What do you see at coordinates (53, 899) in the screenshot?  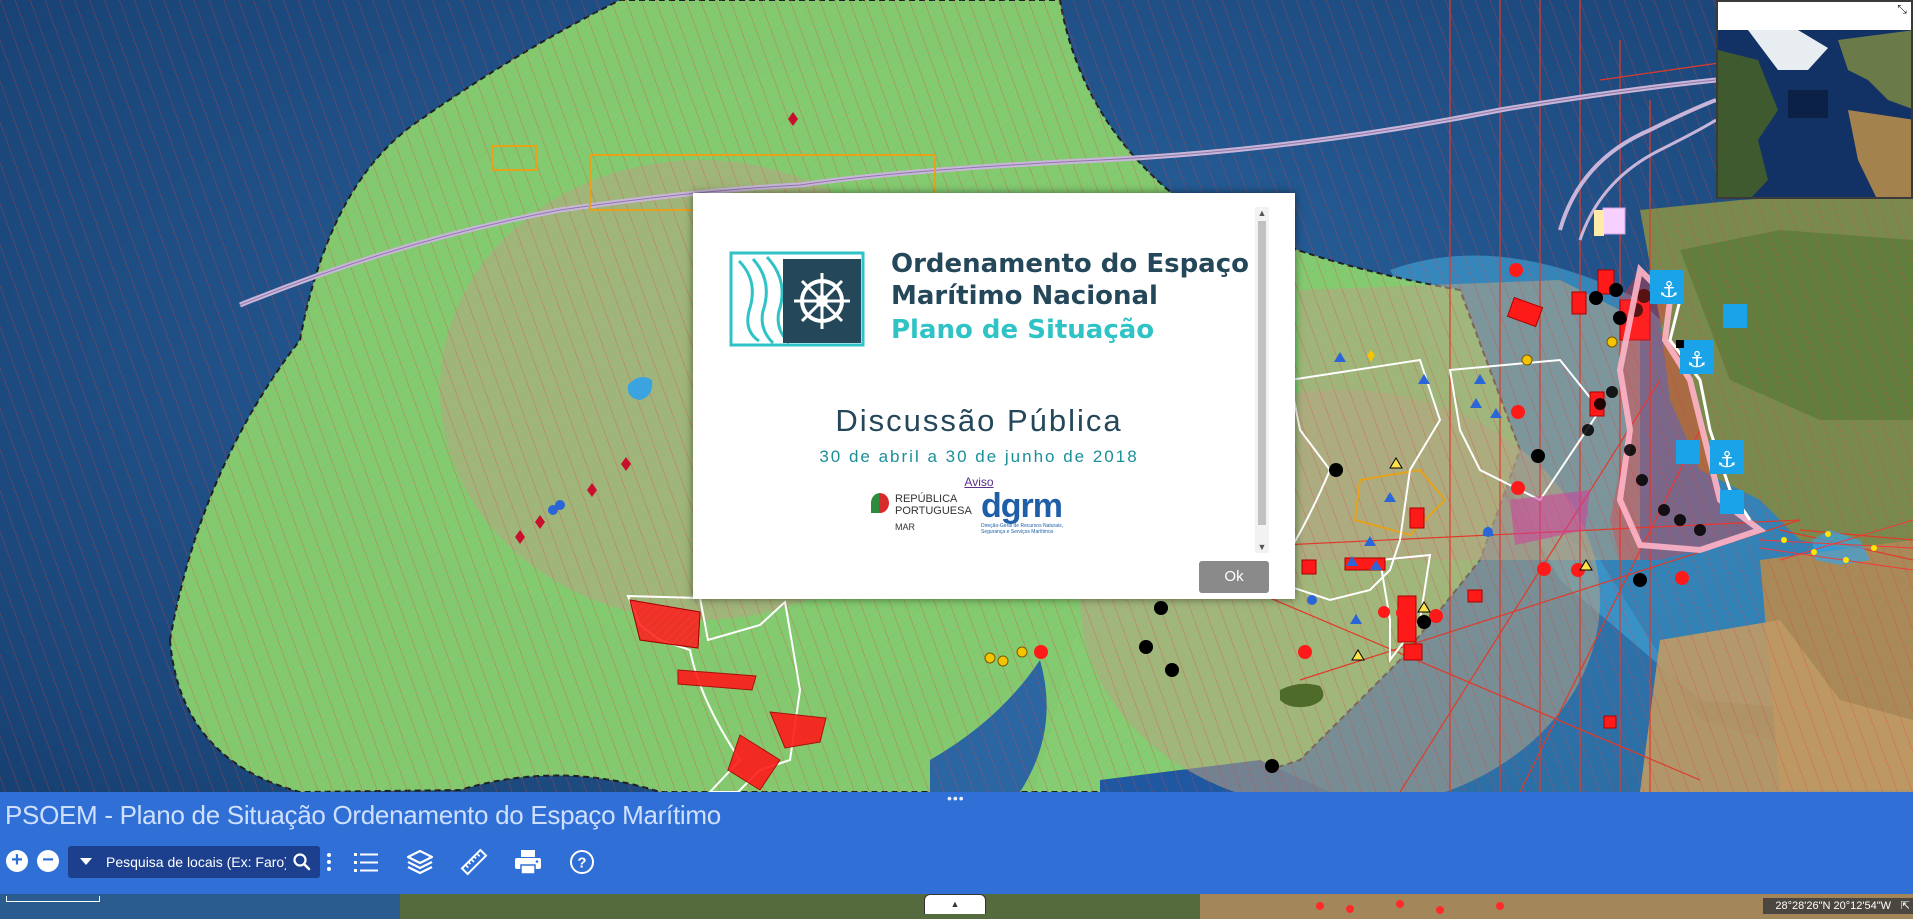 I see `scale-bar` at bounding box center [53, 899].